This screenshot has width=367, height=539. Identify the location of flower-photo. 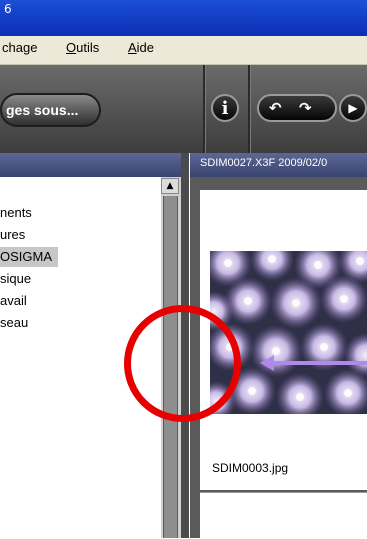
(288, 332).